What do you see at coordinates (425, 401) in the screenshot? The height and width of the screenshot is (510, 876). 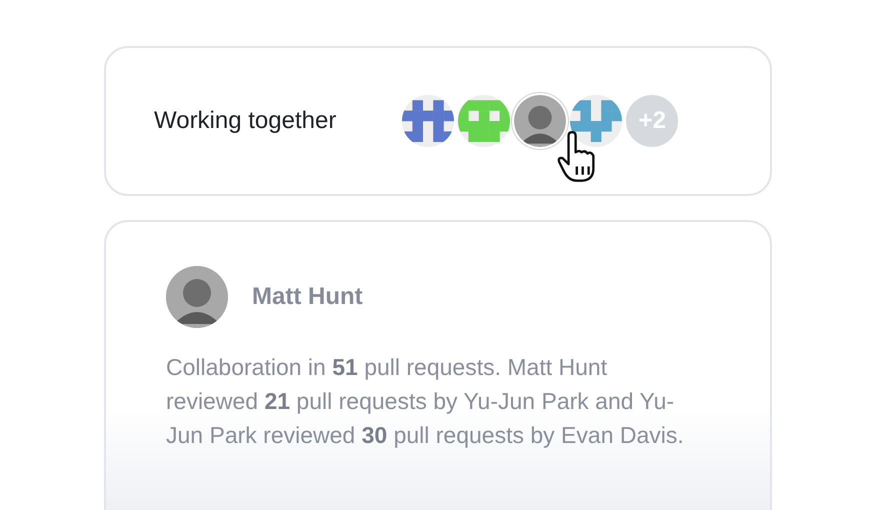 I see `collaboration-summary: Collaboration in 51 pull requests. Matt Hunt reviewed 21 pull requests by Yu-Jun Park and Yu-Jun Park reviewed 30 pull requests by Evan Davis.` at bounding box center [425, 401].